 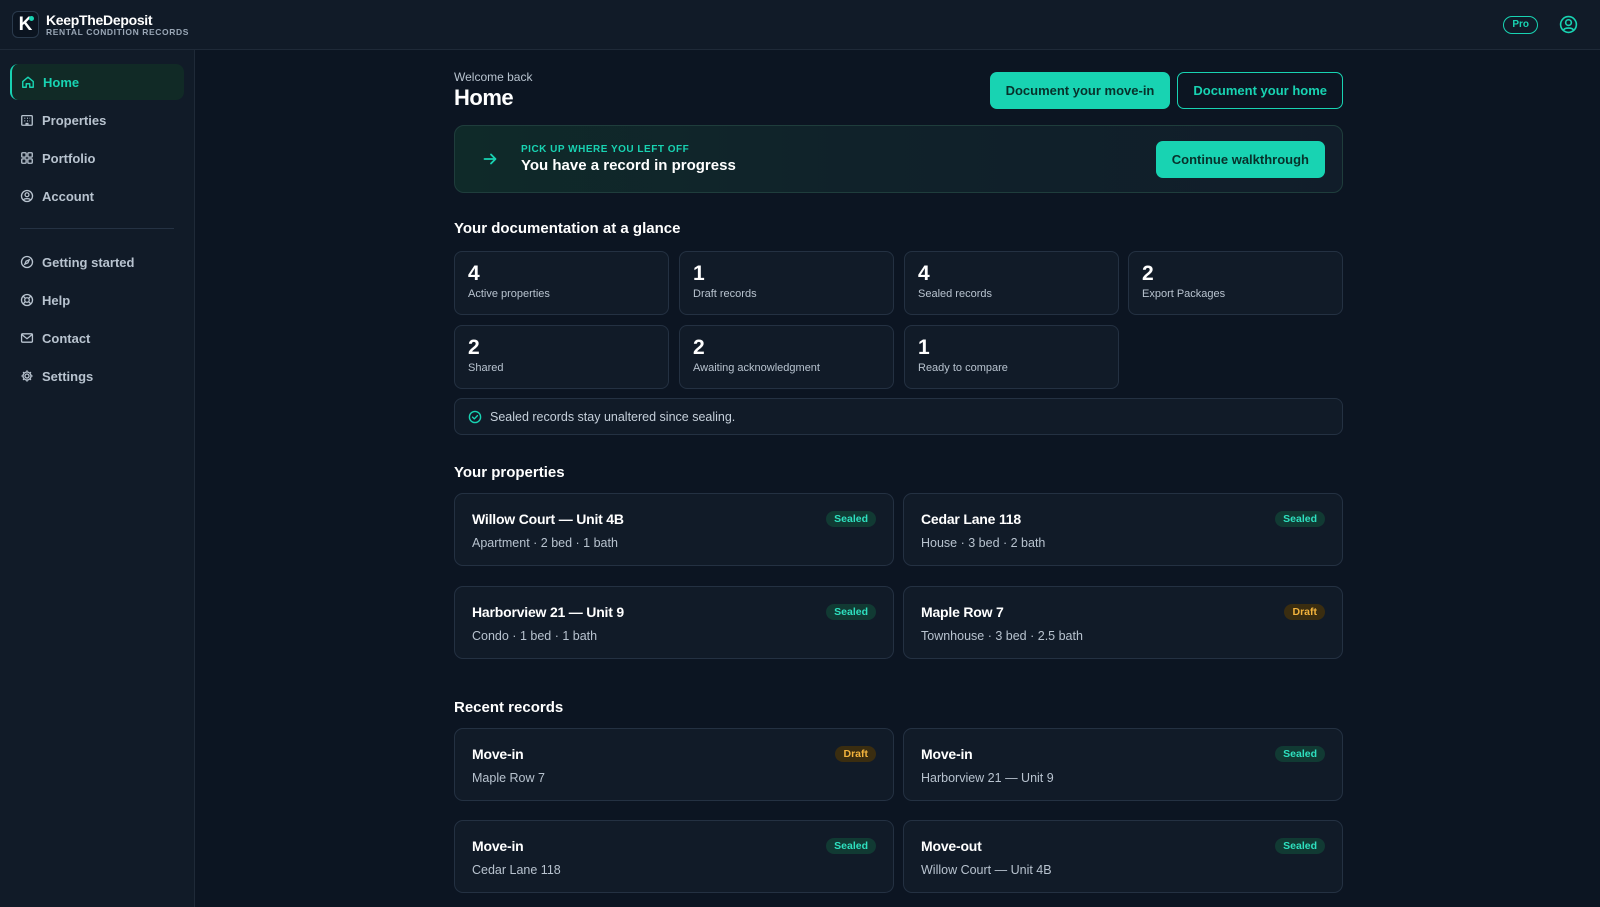 I want to click on mail-icon, so click(x=27, y=338).